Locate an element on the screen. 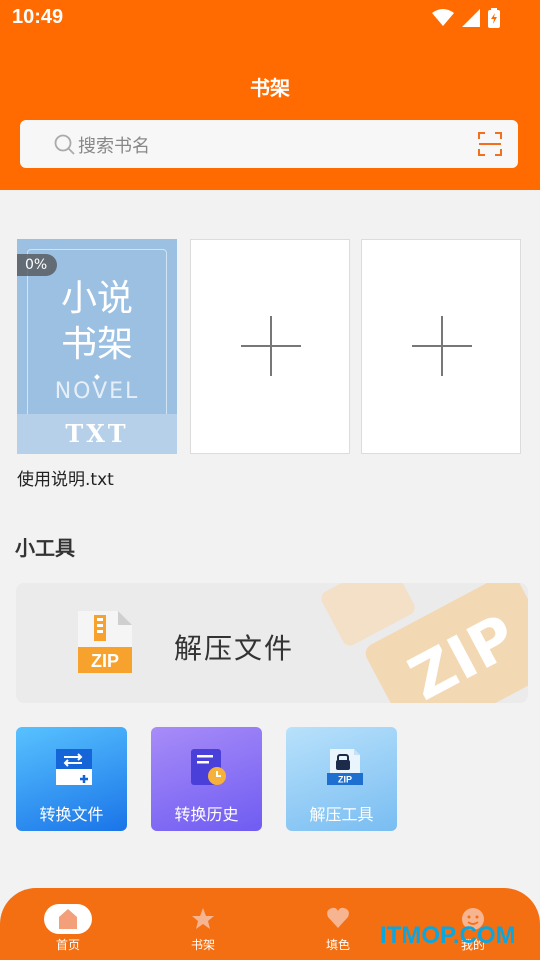 This screenshot has height=960, width=540. book-cover: 小说 书架 NOVEL TXT 0% is located at coordinates (97, 346).